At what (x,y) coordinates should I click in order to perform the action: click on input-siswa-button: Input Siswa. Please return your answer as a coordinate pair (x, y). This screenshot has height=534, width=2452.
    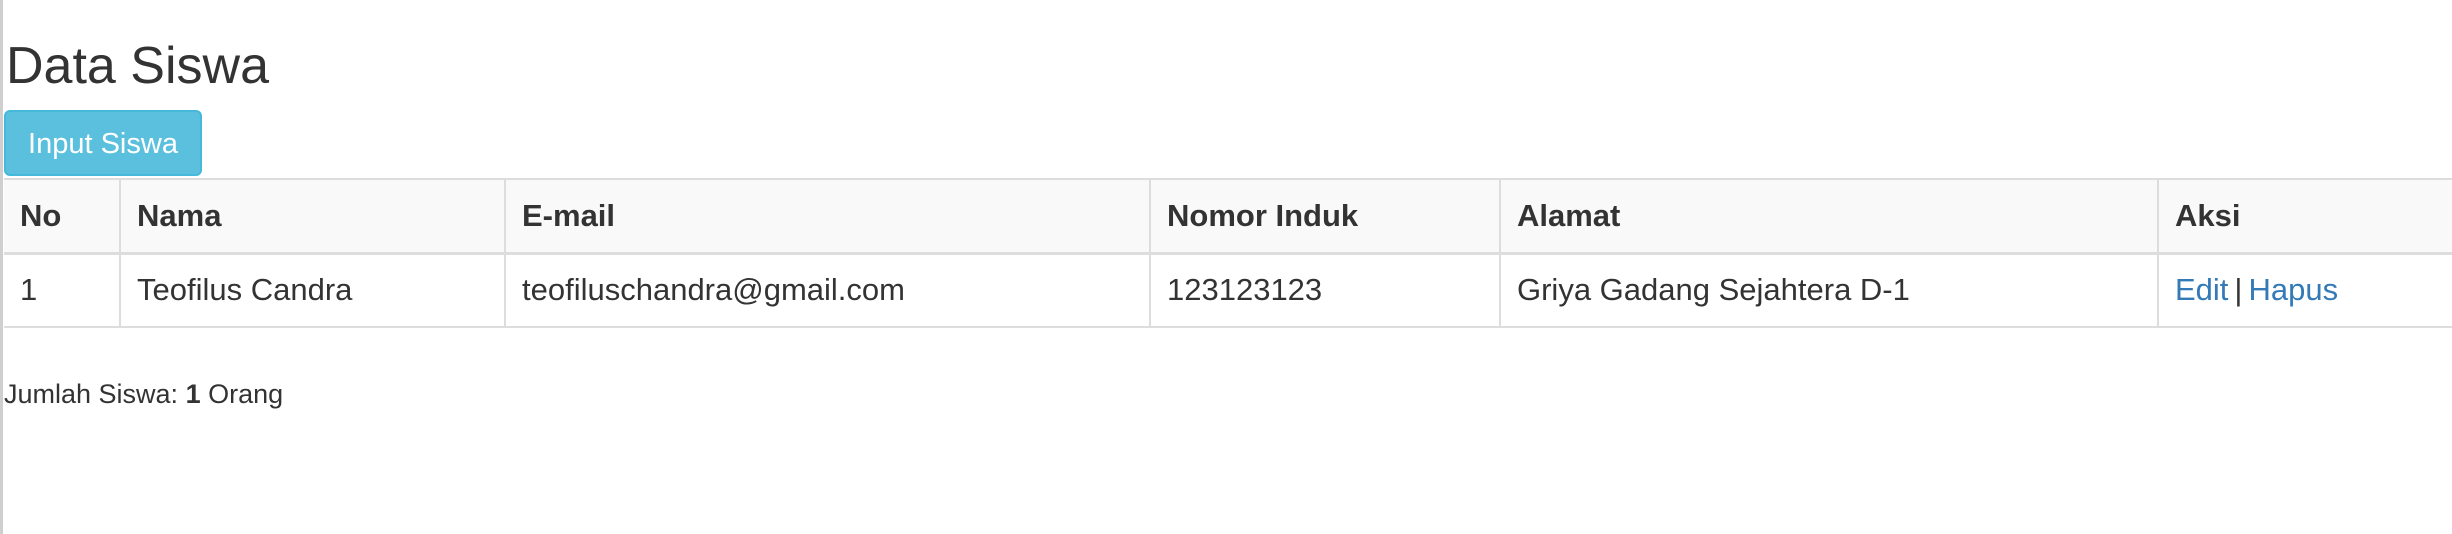
    Looking at the image, I should click on (103, 143).